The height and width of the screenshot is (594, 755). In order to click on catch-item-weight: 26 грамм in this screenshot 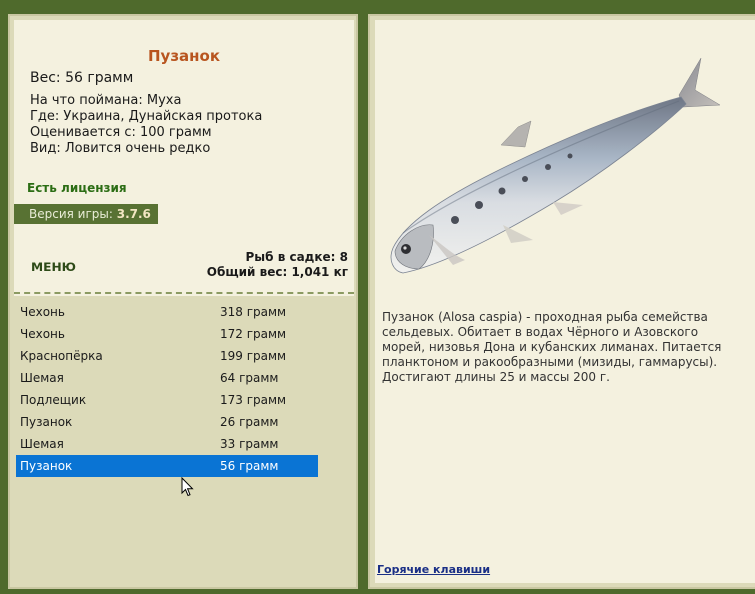, I will do `click(249, 422)`.